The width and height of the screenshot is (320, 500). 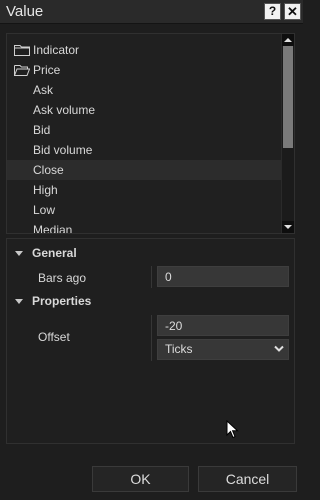 I want to click on section-general: General, so click(x=150, y=253).